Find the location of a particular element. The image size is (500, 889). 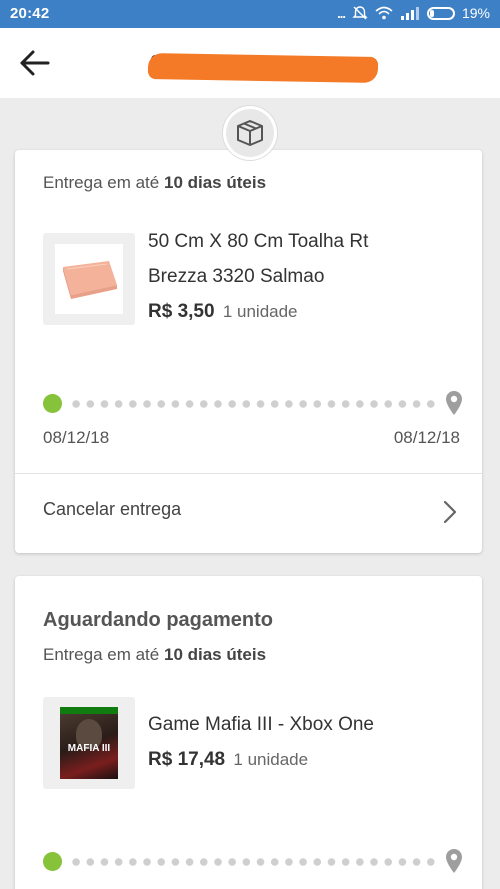

package-badge is located at coordinates (250, 133).